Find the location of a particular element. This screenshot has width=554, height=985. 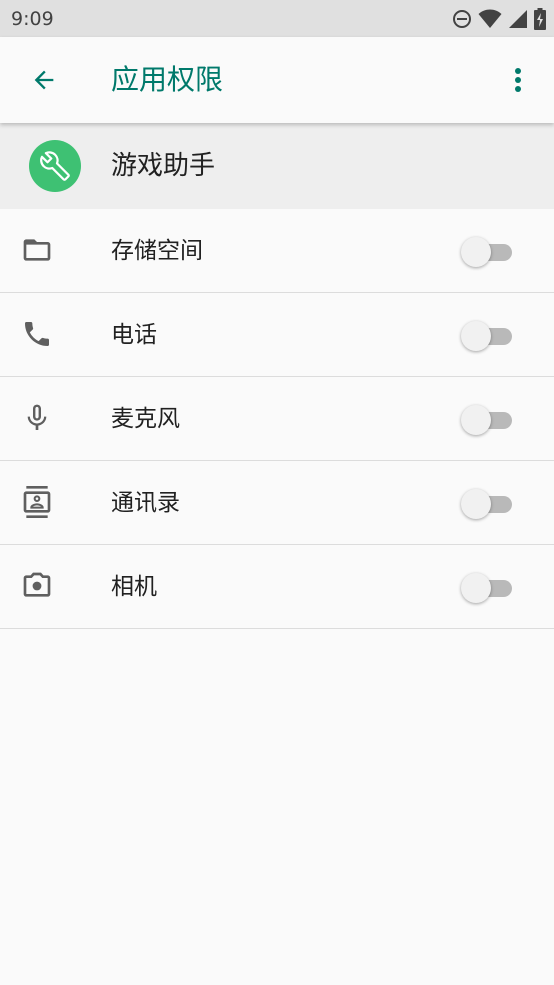

phone-toggle is located at coordinates (487, 335).